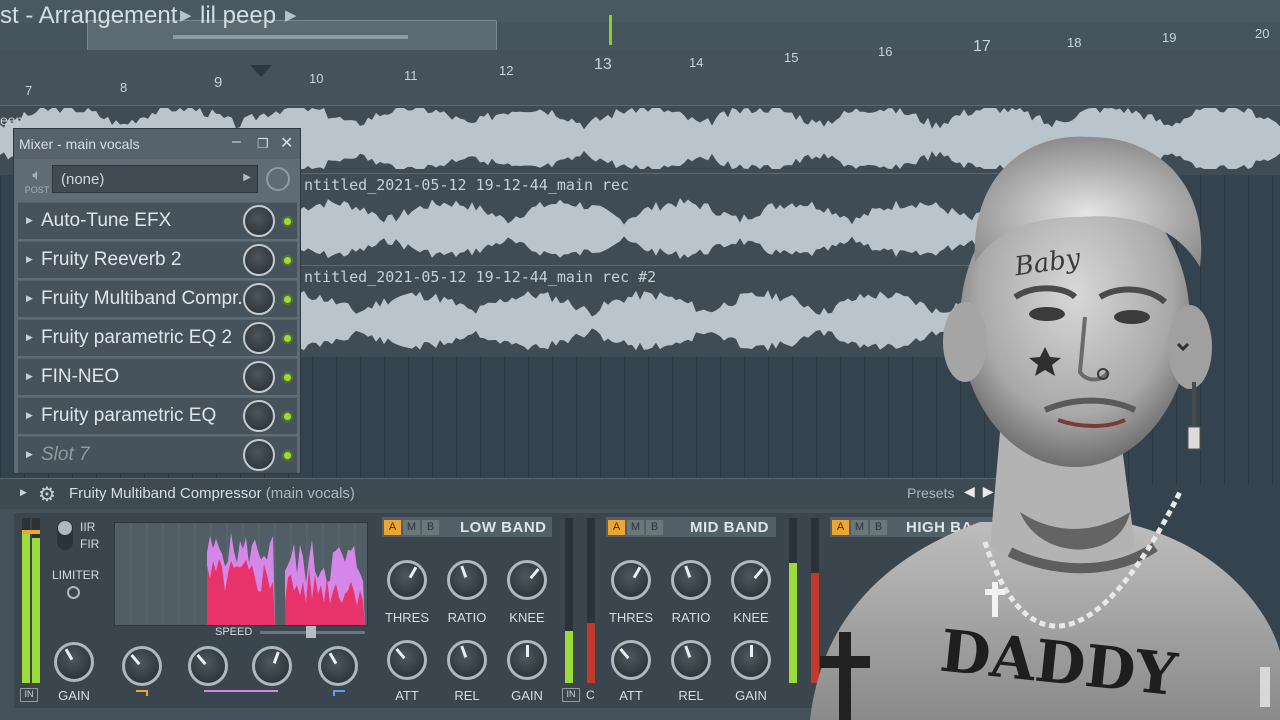  Describe the element at coordinates (157, 144) in the screenshot. I see `mixer-header: Mixer - main vocals – ❐ ✕` at that location.